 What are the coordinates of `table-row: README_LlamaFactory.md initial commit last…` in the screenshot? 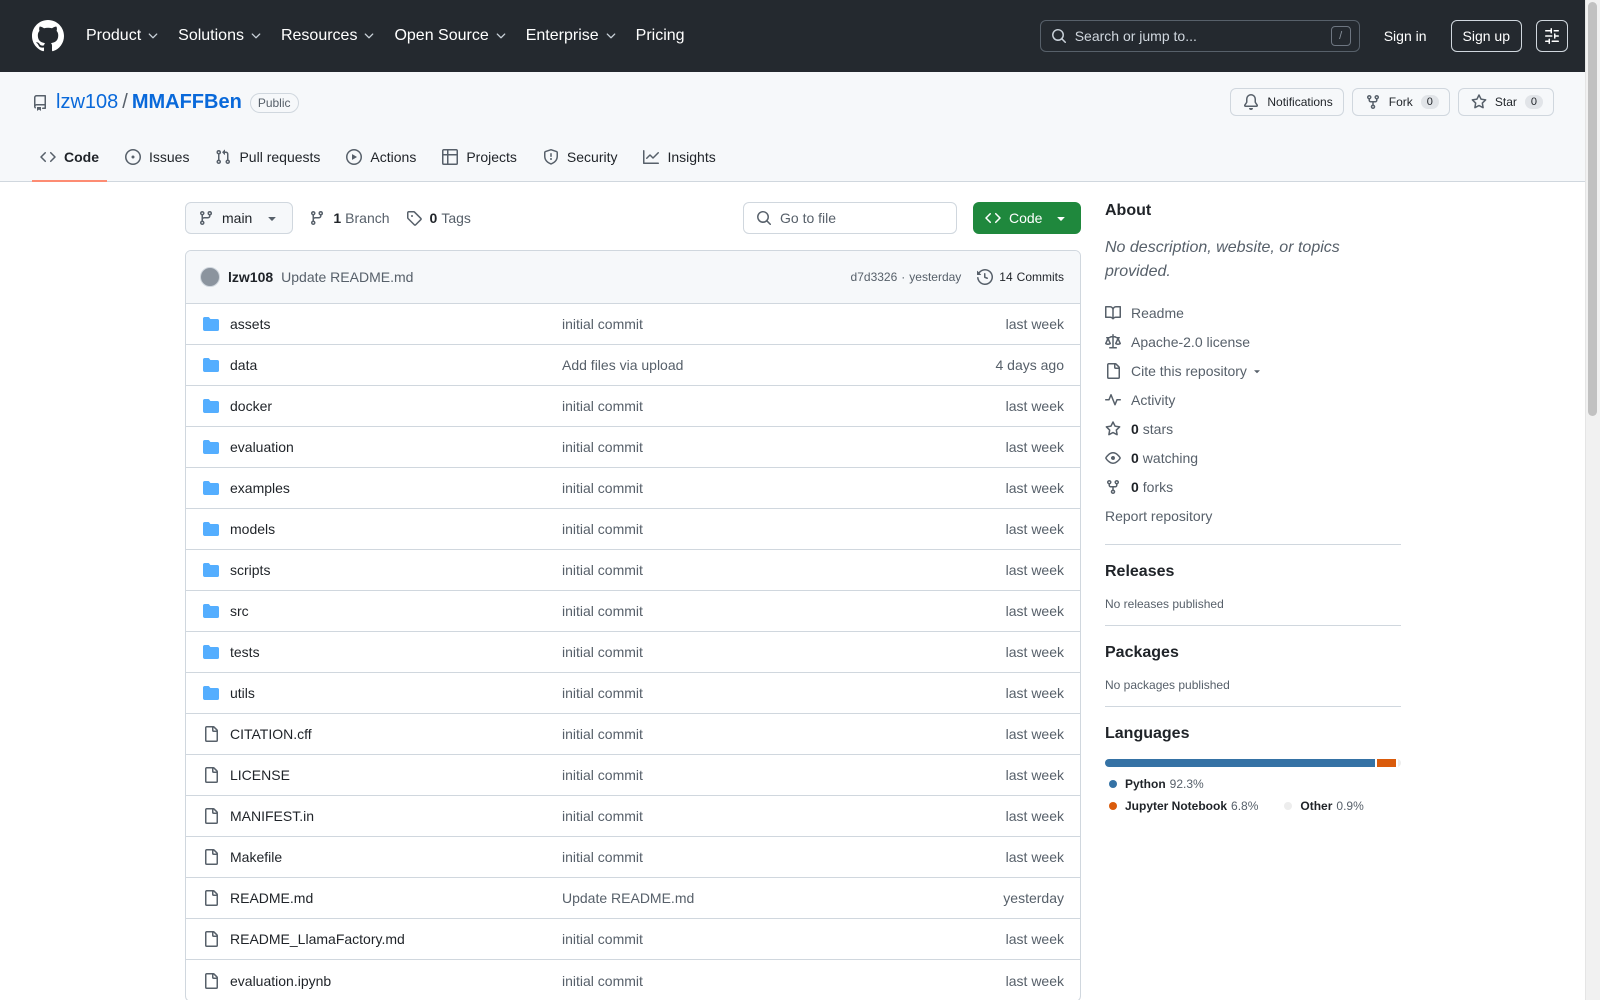 It's located at (633, 939).